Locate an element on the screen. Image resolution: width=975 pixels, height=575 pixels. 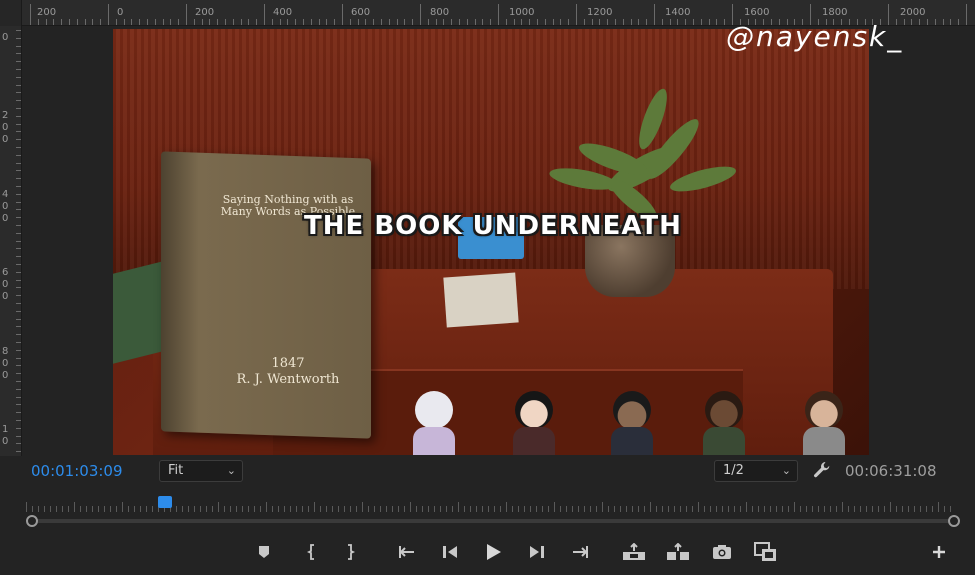
ruler-label: 1 is located at coordinates (5, 429).